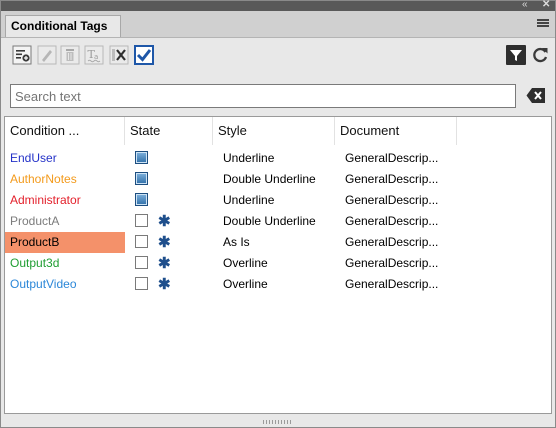  I want to click on condition-name: EndUser, so click(65, 158).